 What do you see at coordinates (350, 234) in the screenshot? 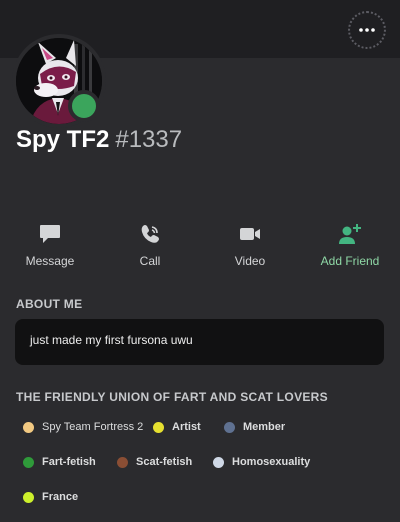
I see `add-friend-icon` at bounding box center [350, 234].